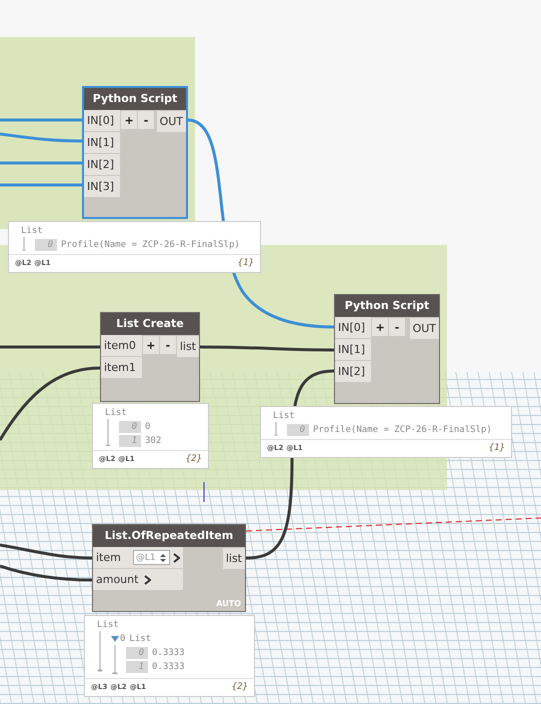 This screenshot has height=704, width=541. I want to click on input-port: item, so click(108, 557).